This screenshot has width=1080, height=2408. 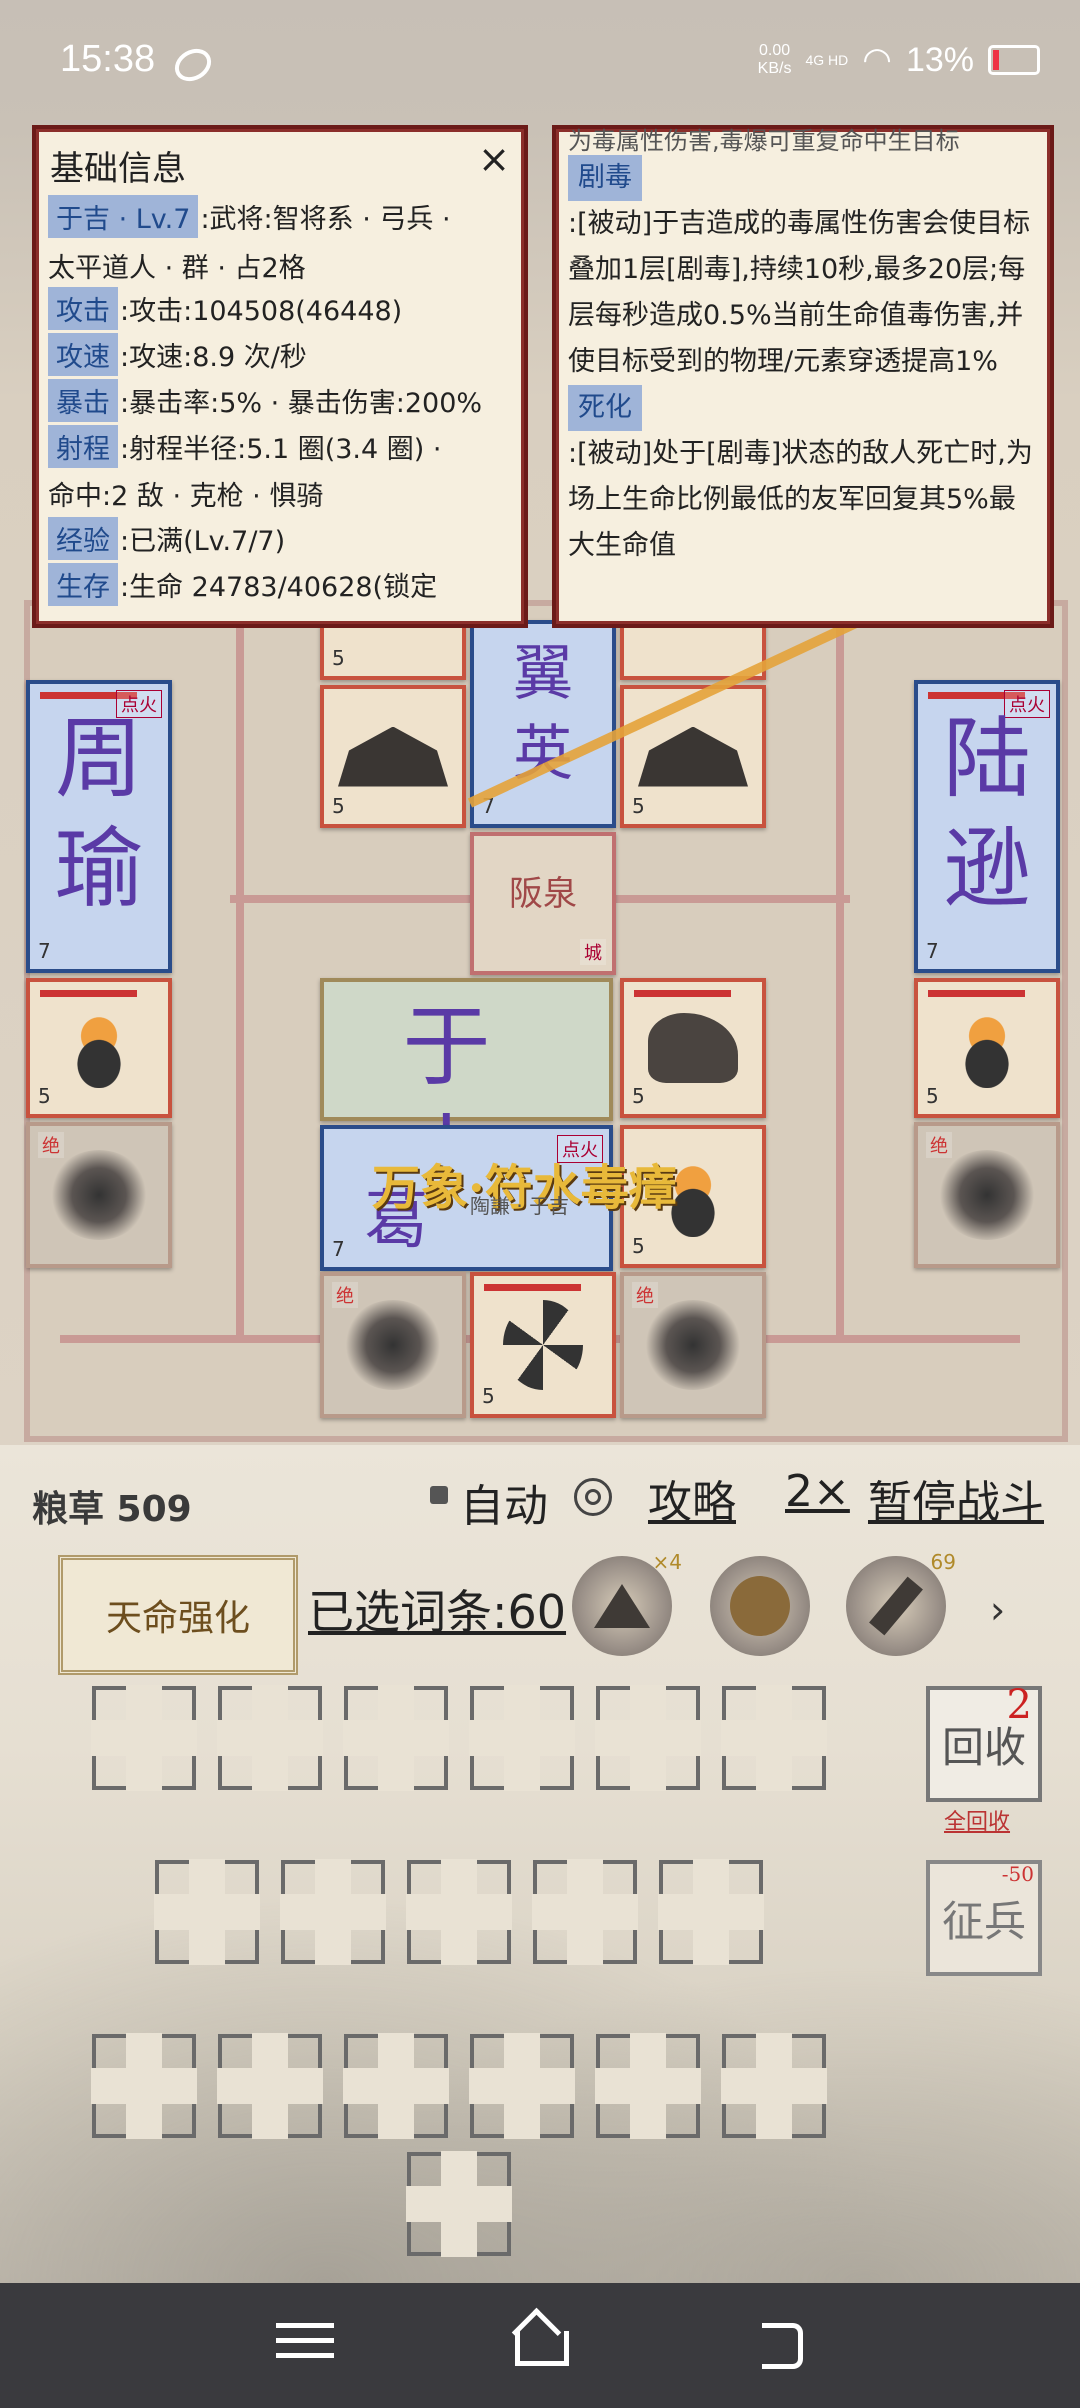 What do you see at coordinates (943, 1562) in the screenshot?
I see `relic-count: 69` at bounding box center [943, 1562].